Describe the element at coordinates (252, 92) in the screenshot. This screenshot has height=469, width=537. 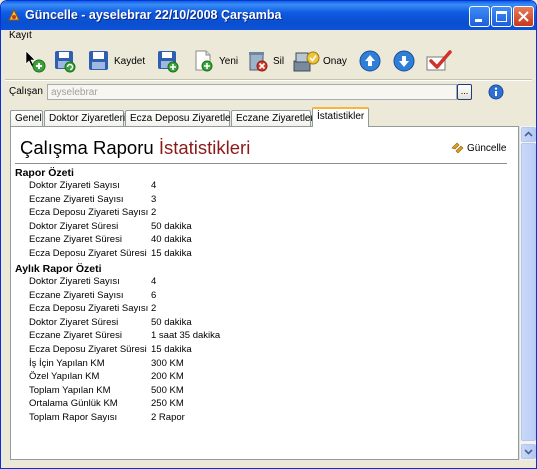
I see `employee-field: ayselebrar` at that location.